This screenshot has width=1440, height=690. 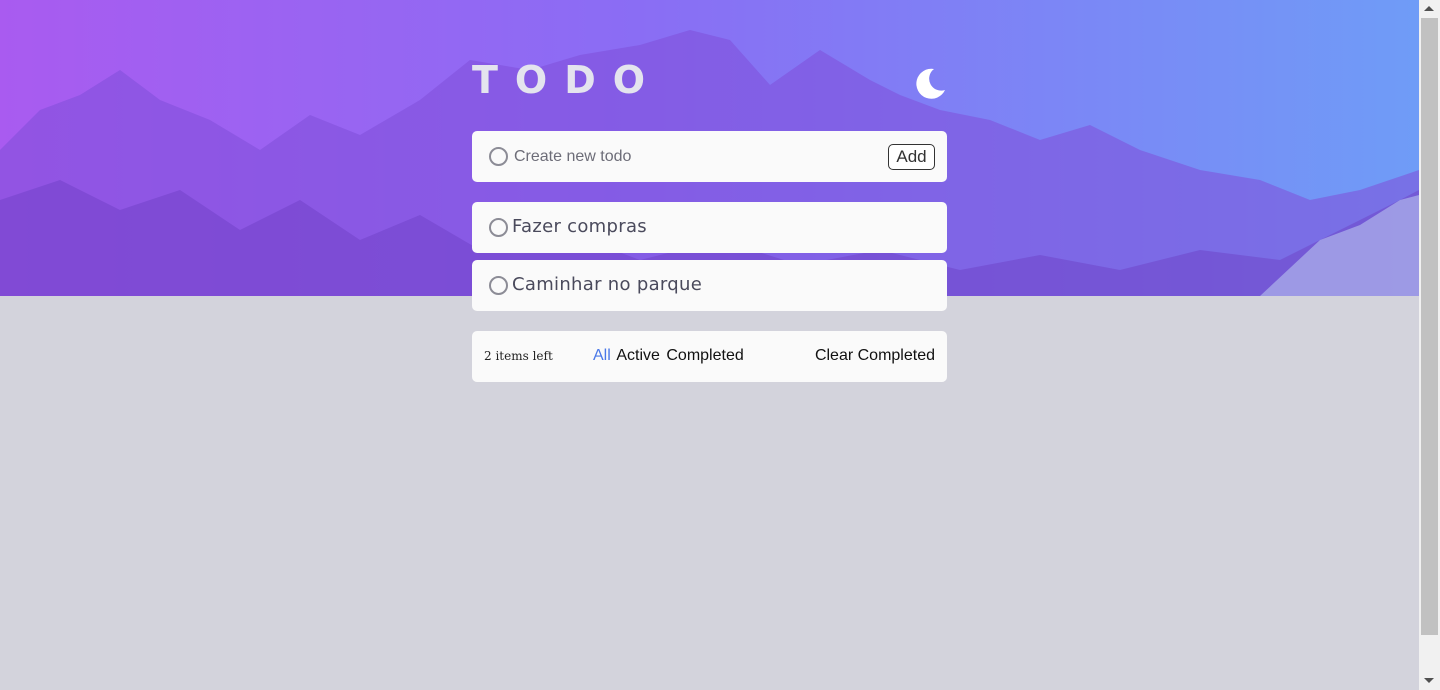 What do you see at coordinates (709, 227) in the screenshot?
I see `todo-item: Fazer compras` at bounding box center [709, 227].